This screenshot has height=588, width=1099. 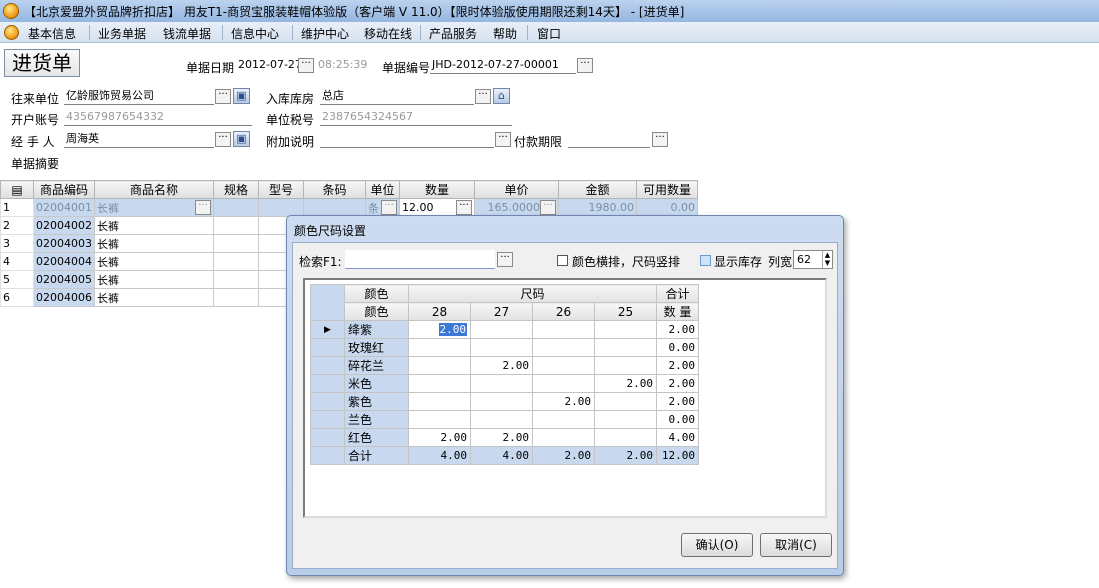 I want to click on col-header-unit: 单位, so click(x=382, y=189).